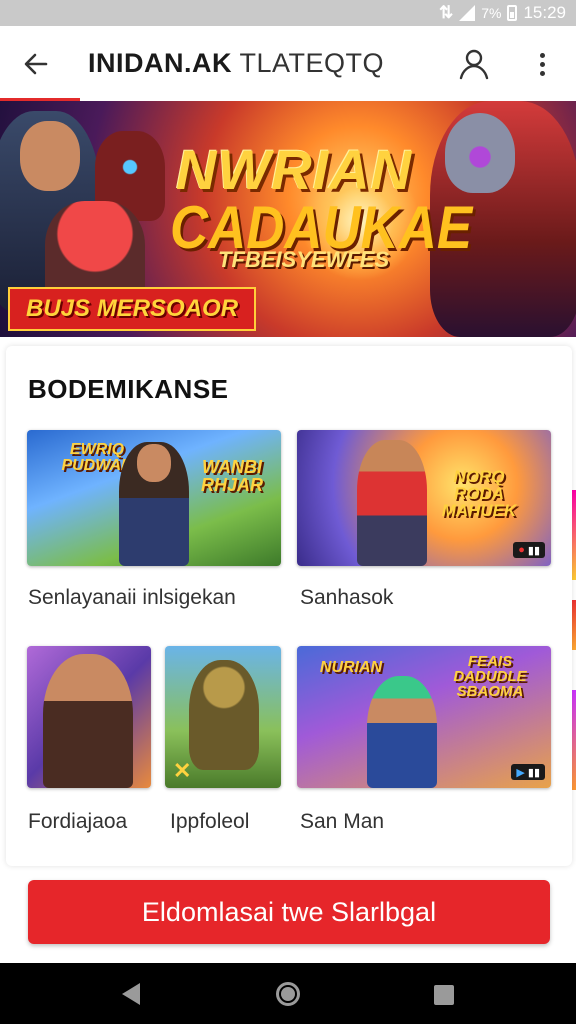 This screenshot has height=1024, width=576. I want to click on primary-action-button: Eldomlasai twe Slarlbgal, so click(289, 912).